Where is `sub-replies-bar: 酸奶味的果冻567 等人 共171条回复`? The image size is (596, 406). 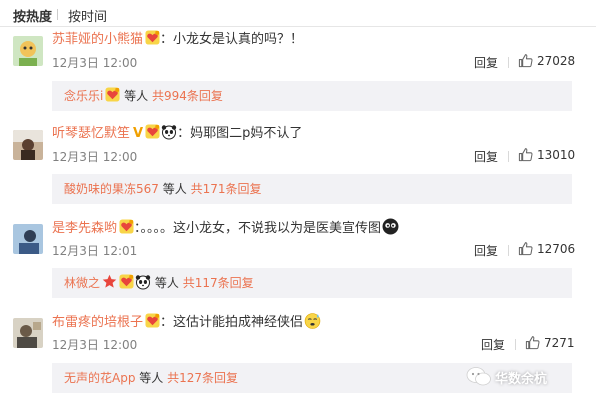
sub-replies-bar: 酸奶味的果冻567 等人 共171条回复 is located at coordinates (312, 189).